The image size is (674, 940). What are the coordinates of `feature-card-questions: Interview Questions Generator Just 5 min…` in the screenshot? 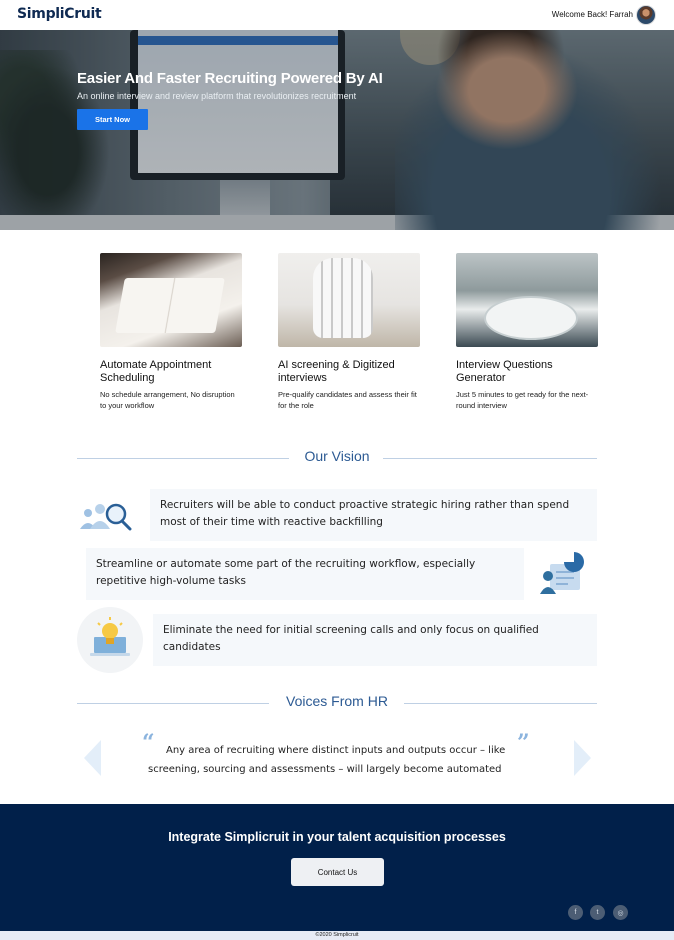 It's located at (527, 332).